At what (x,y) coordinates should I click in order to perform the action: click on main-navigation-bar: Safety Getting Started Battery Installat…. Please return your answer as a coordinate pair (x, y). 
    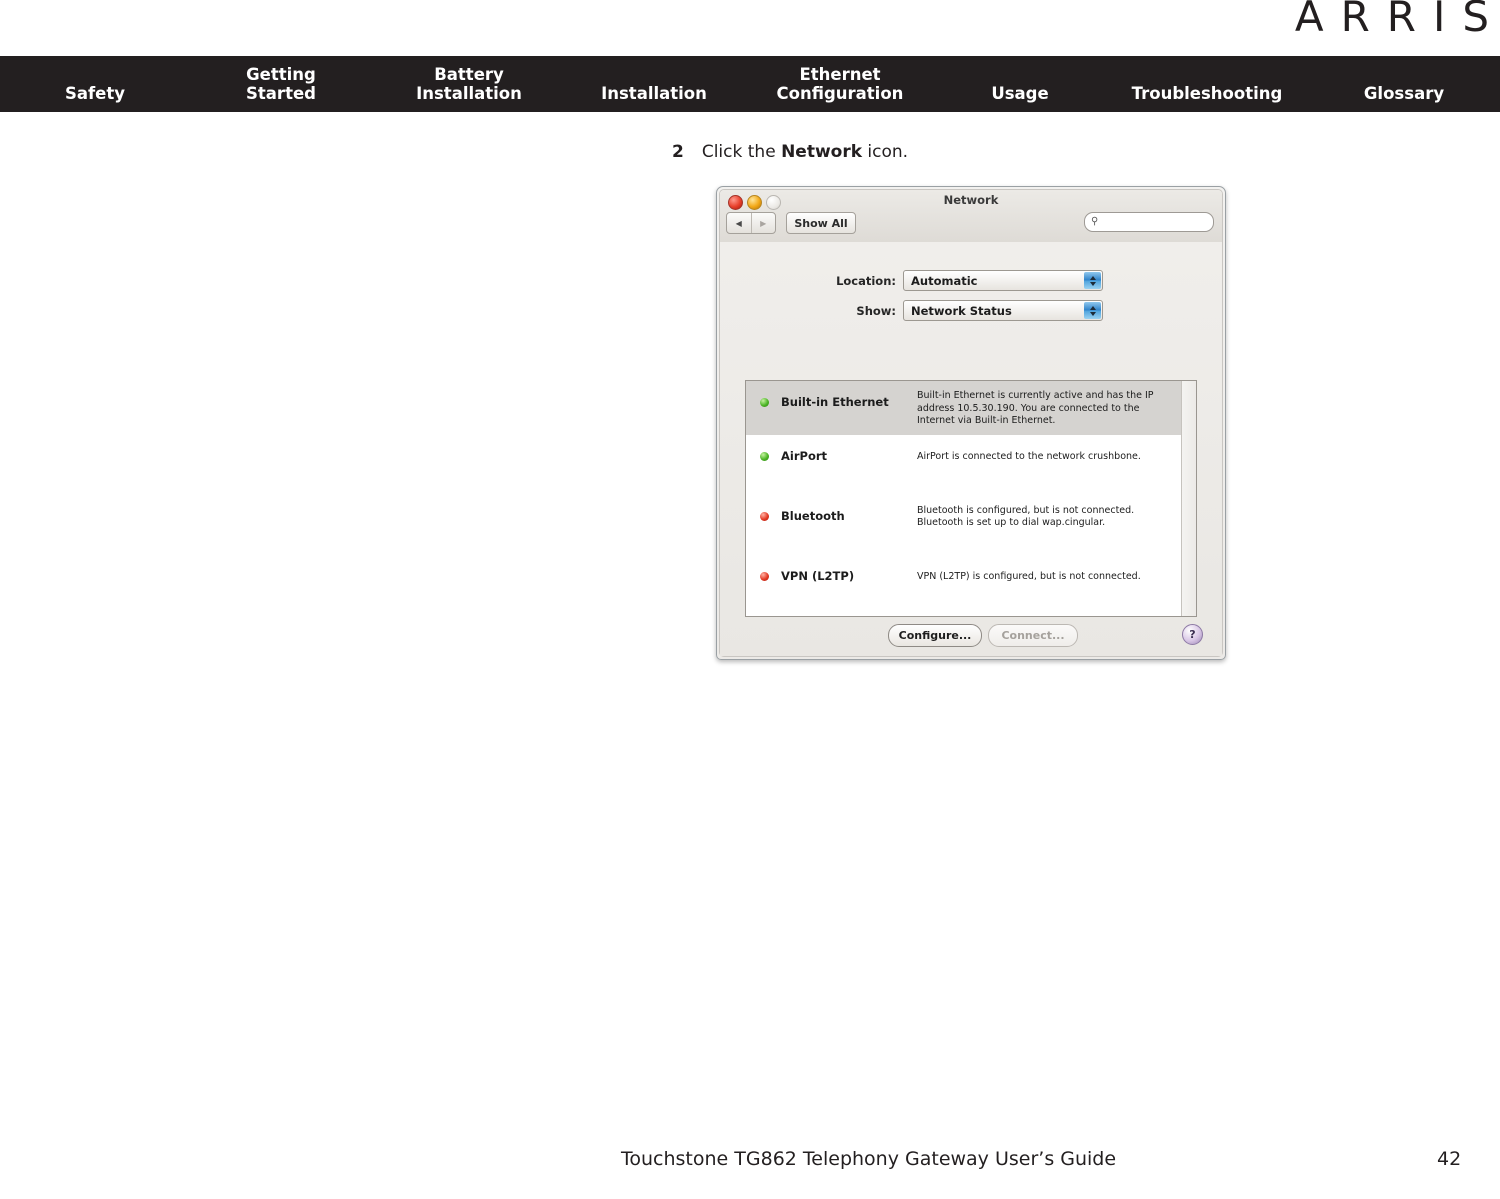
    Looking at the image, I should click on (750, 84).